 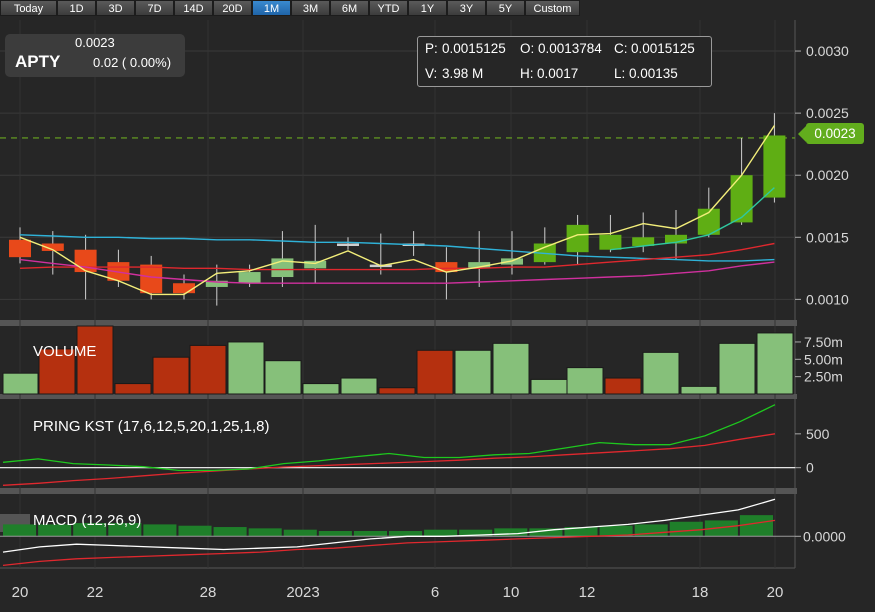 I want to click on v-label: V:, so click(x=431, y=73).